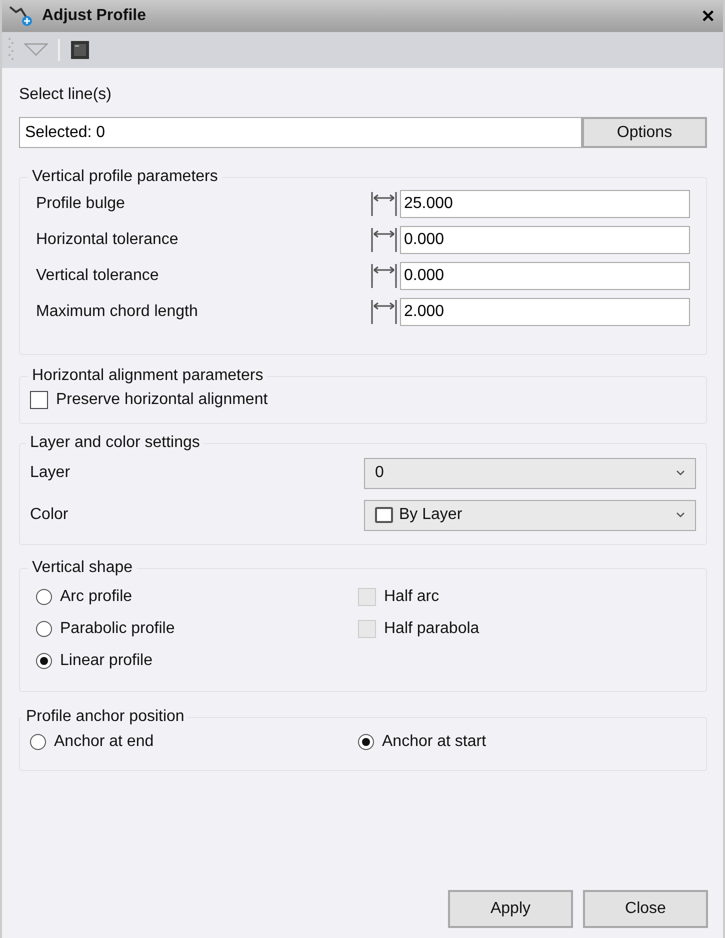 The image size is (725, 938). What do you see at coordinates (39, 400) in the screenshot?
I see `checkbox` at bounding box center [39, 400].